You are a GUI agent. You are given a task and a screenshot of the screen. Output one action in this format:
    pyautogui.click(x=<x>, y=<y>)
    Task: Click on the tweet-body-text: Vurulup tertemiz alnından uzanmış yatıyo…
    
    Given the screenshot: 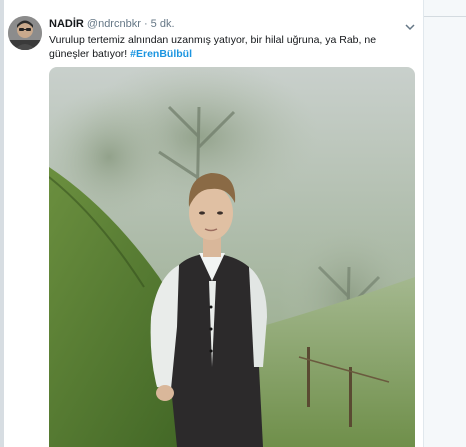 What is the action you would take?
    pyautogui.click(x=213, y=47)
    